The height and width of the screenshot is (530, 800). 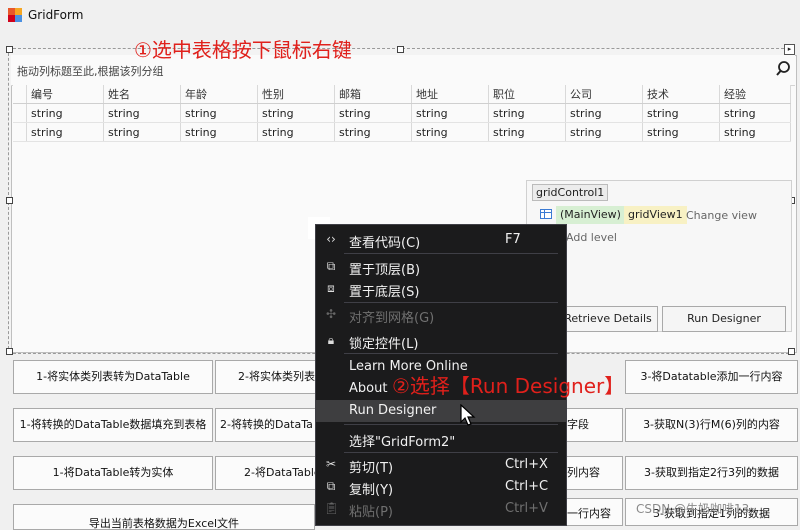 What do you see at coordinates (331, 464) in the screenshot?
I see `scissors-icon: ✂` at bounding box center [331, 464].